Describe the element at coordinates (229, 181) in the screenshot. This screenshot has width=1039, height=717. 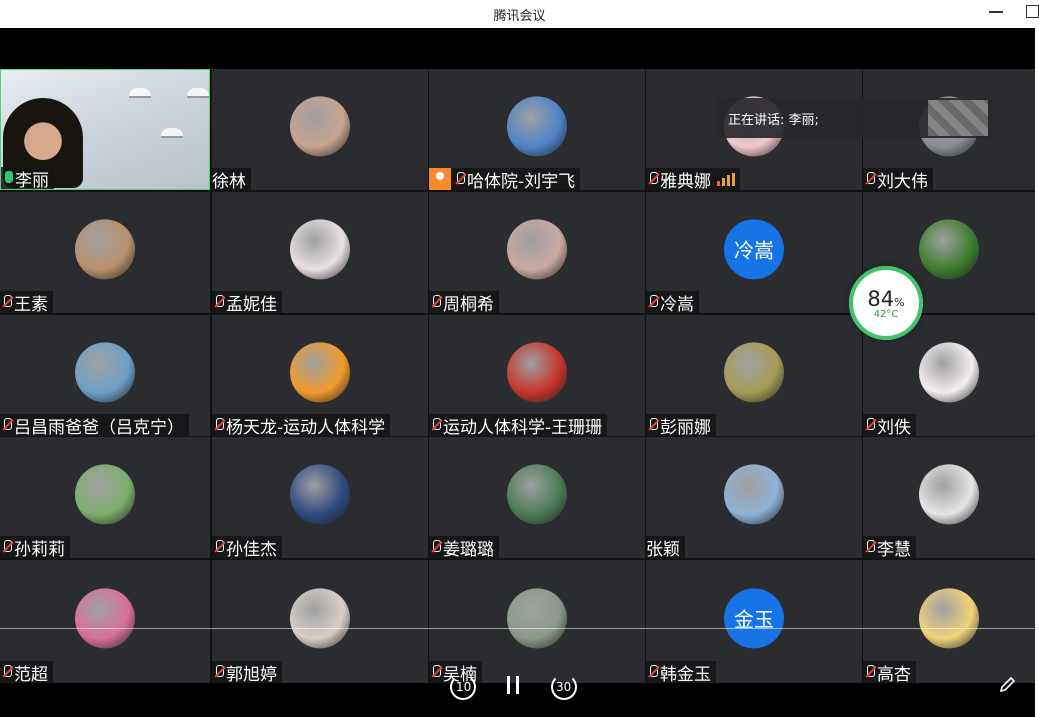
I see `participant-name: 徐林` at that location.